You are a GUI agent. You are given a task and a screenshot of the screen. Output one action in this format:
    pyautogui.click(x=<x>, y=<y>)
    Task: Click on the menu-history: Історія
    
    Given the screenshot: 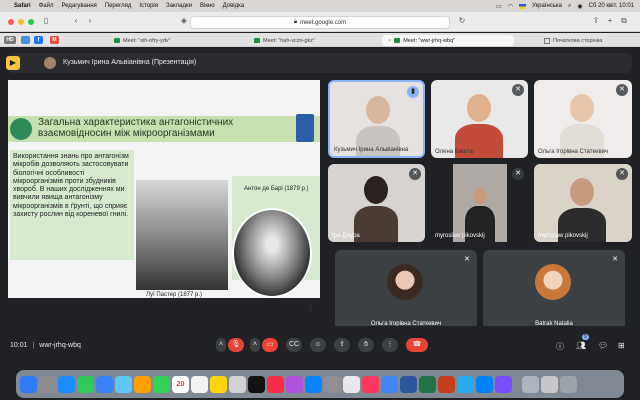 What is the action you would take?
    pyautogui.click(x=148, y=6)
    